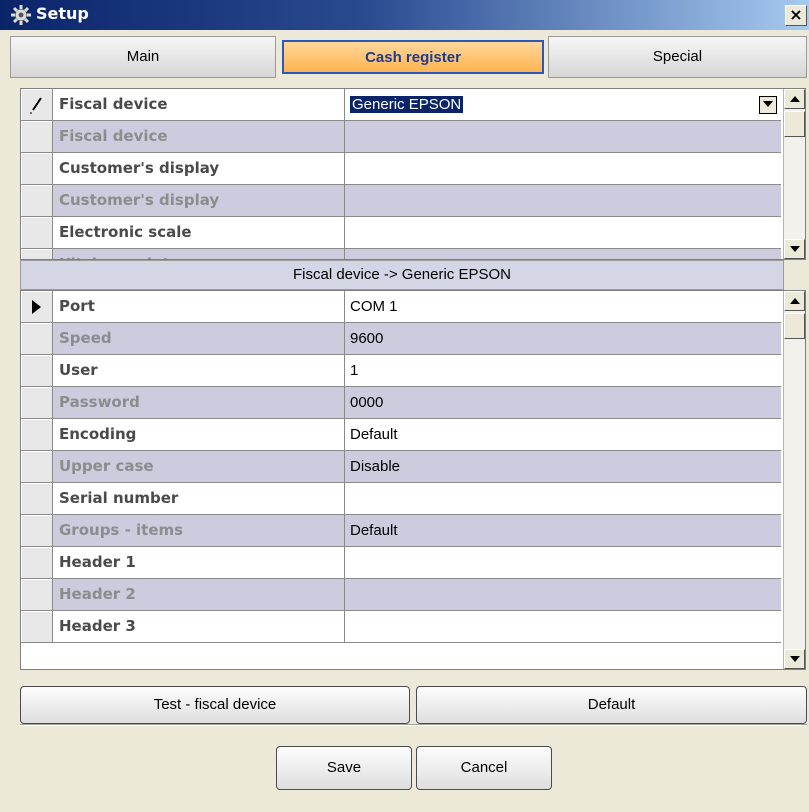 The image size is (809, 812). I want to click on settings-row: Header 1, so click(401, 563).